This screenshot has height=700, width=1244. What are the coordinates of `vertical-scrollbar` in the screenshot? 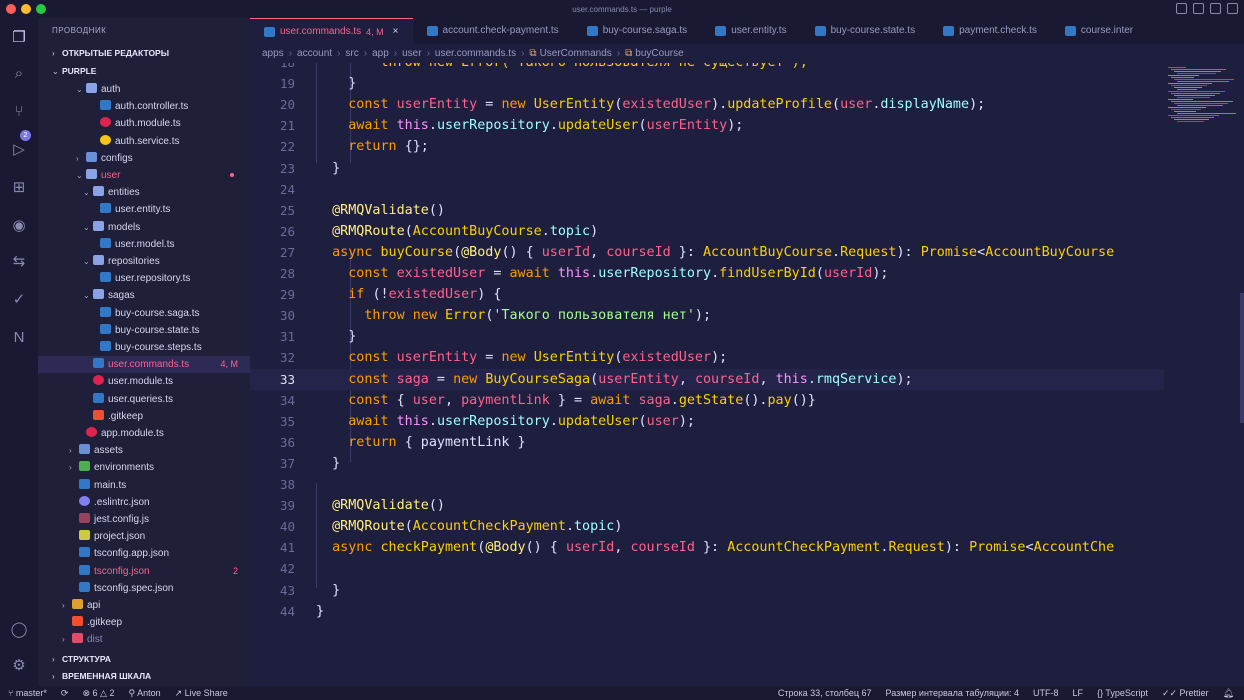 It's located at (1242, 358).